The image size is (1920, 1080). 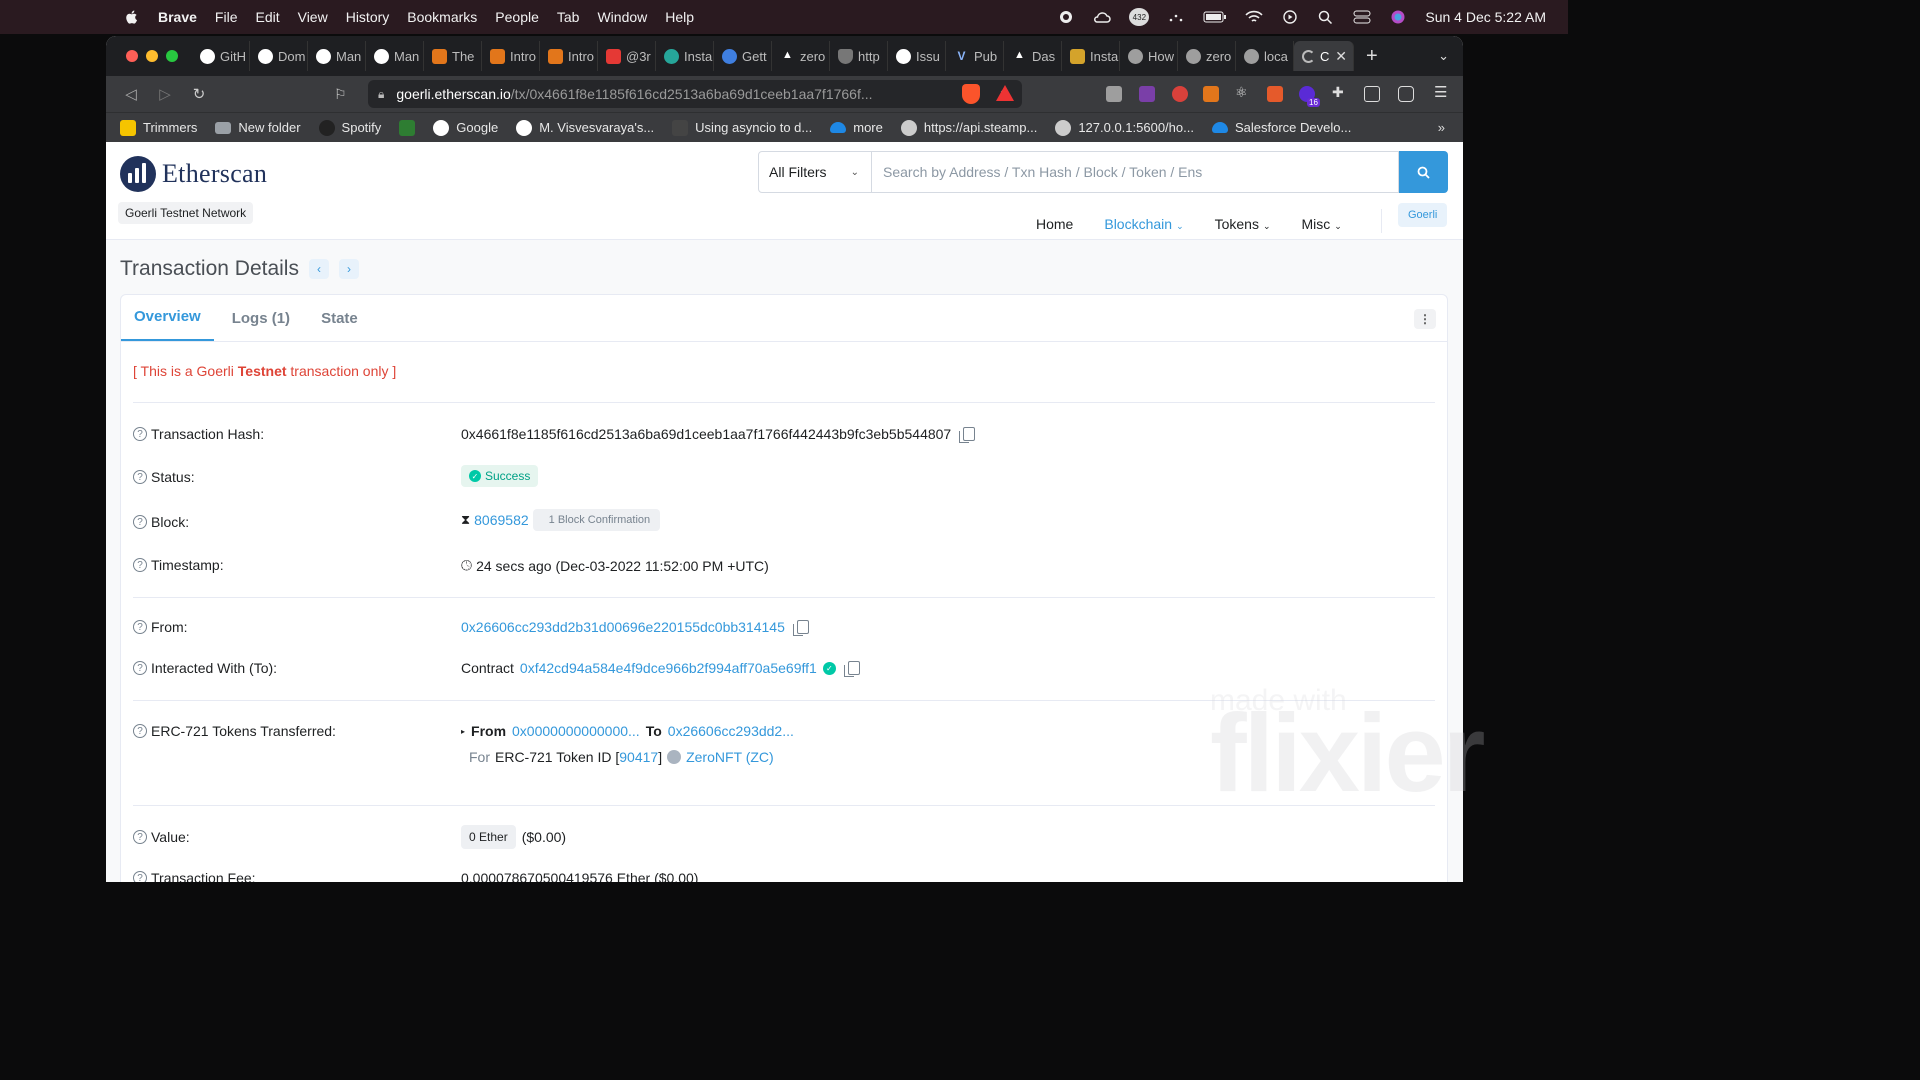 What do you see at coordinates (1406, 94) in the screenshot?
I see `wallet-icon` at bounding box center [1406, 94].